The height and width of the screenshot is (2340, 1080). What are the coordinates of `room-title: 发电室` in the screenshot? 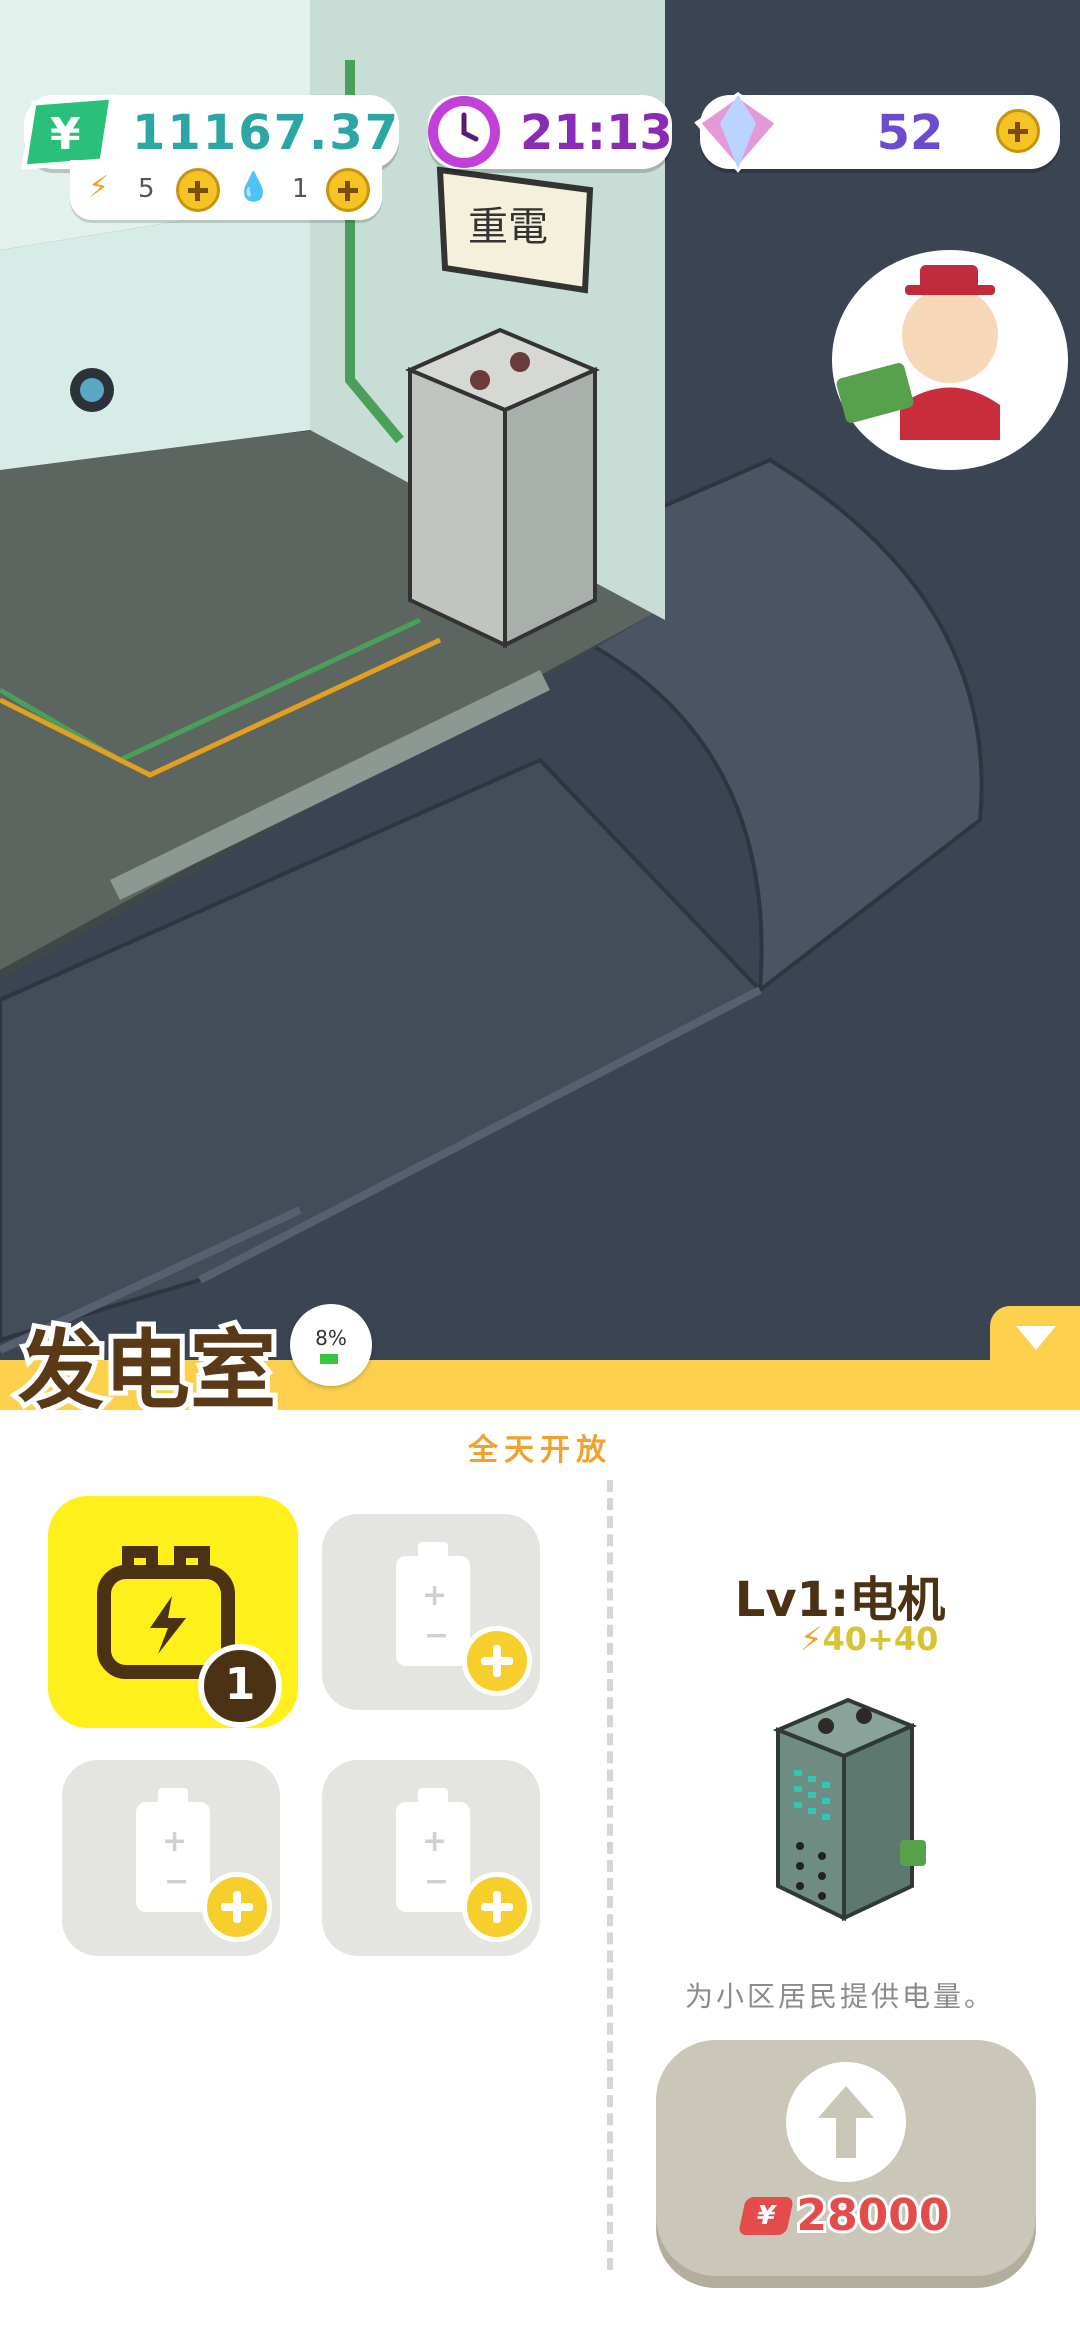 It's located at (147, 1371).